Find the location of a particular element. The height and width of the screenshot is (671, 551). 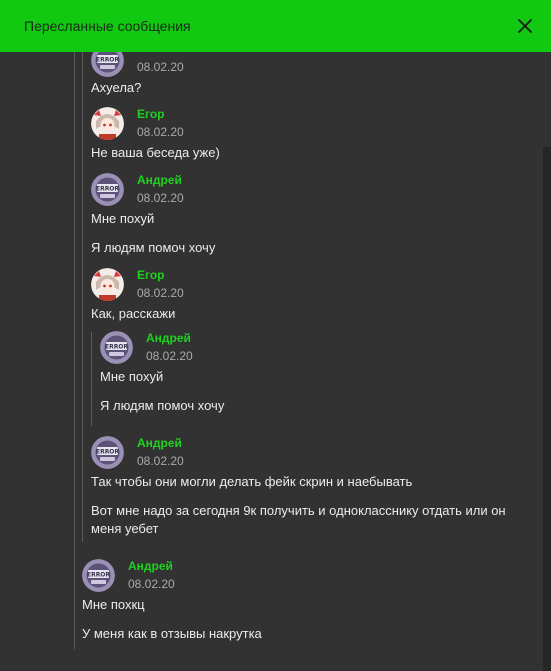

forward-bar-outer is located at coordinates (74, 350).